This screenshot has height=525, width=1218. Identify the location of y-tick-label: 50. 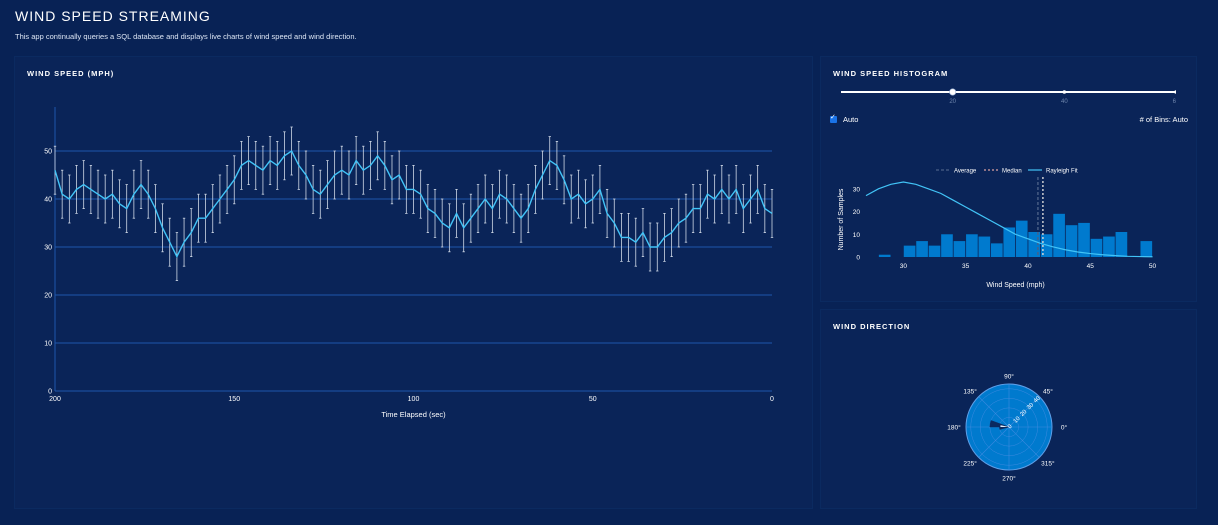
(48, 152).